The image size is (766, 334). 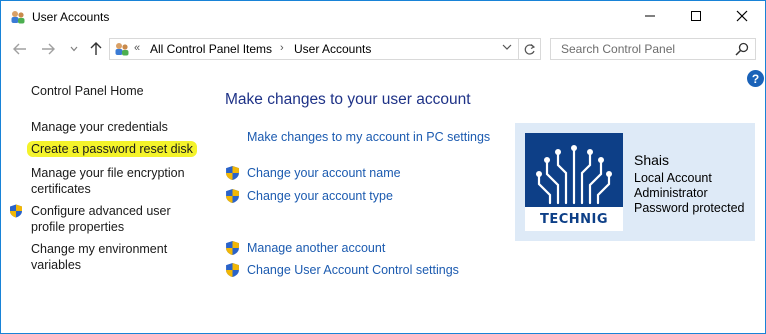 What do you see at coordinates (332, 49) in the screenshot?
I see `breadcrumb-user-accounts: User Accounts` at bounding box center [332, 49].